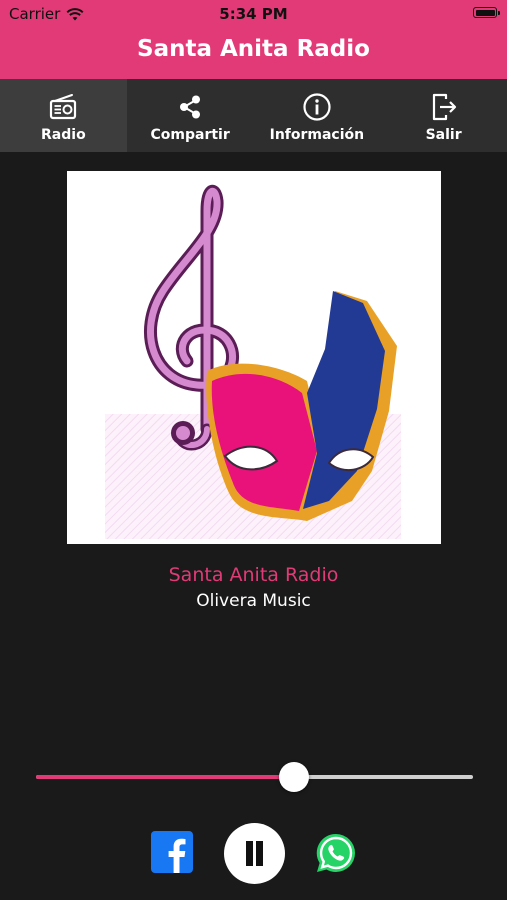 Image resolution: width=507 pixels, height=900 pixels. I want to click on player-controls, so click(253, 853).